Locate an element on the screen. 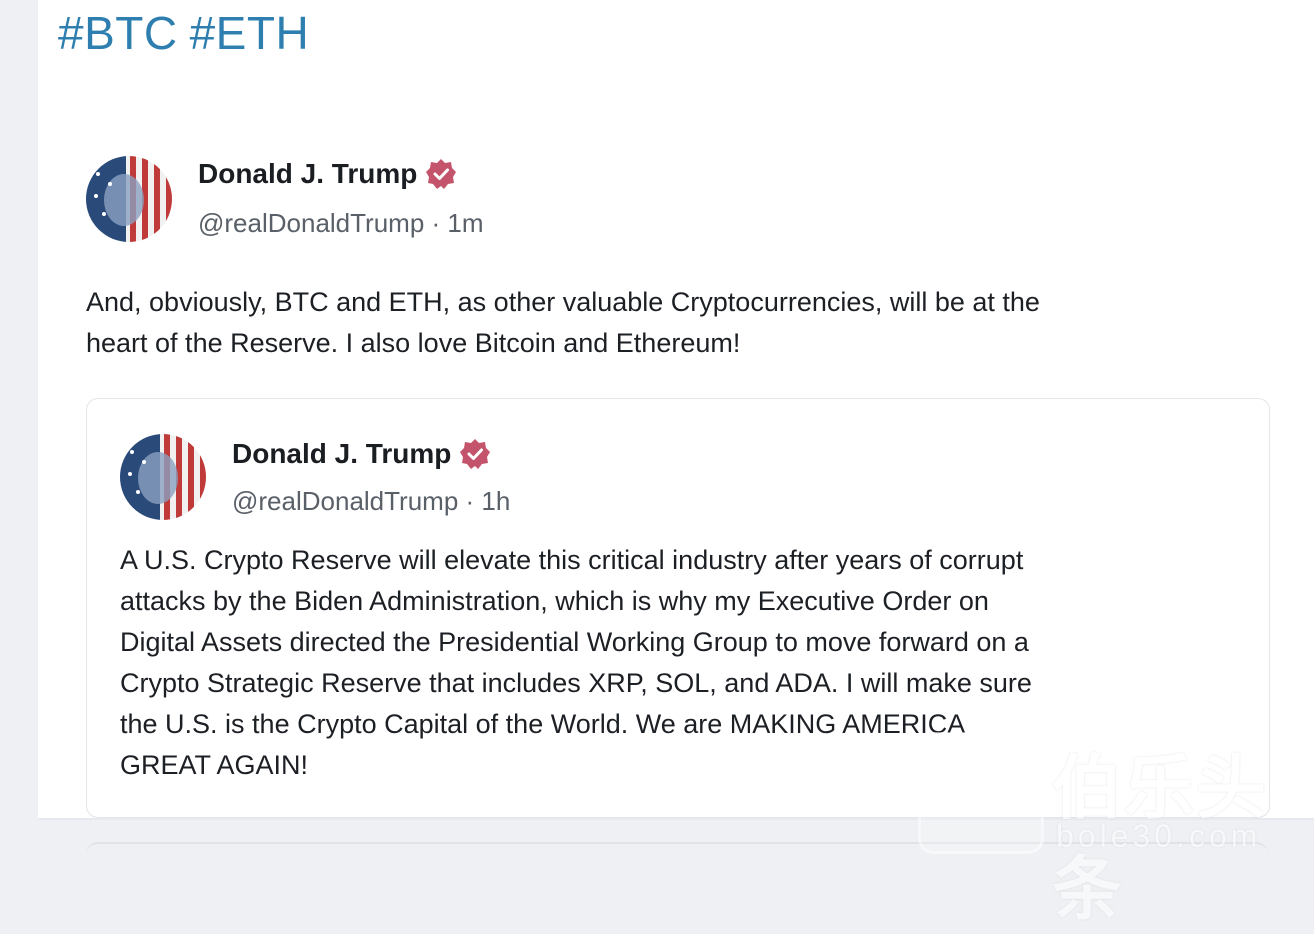  quoted-author-name: Donald J. Trump is located at coordinates (341, 454).